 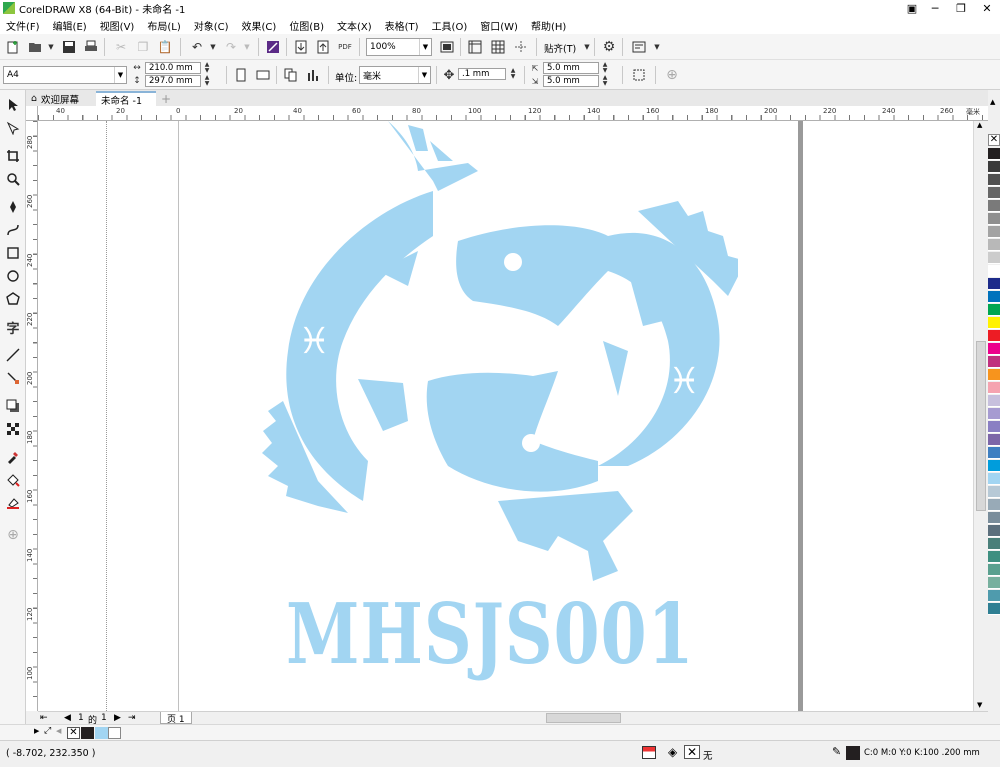 What do you see at coordinates (213, 47) in the screenshot?
I see `undo-dropdown-icon: ▼` at bounding box center [213, 47].